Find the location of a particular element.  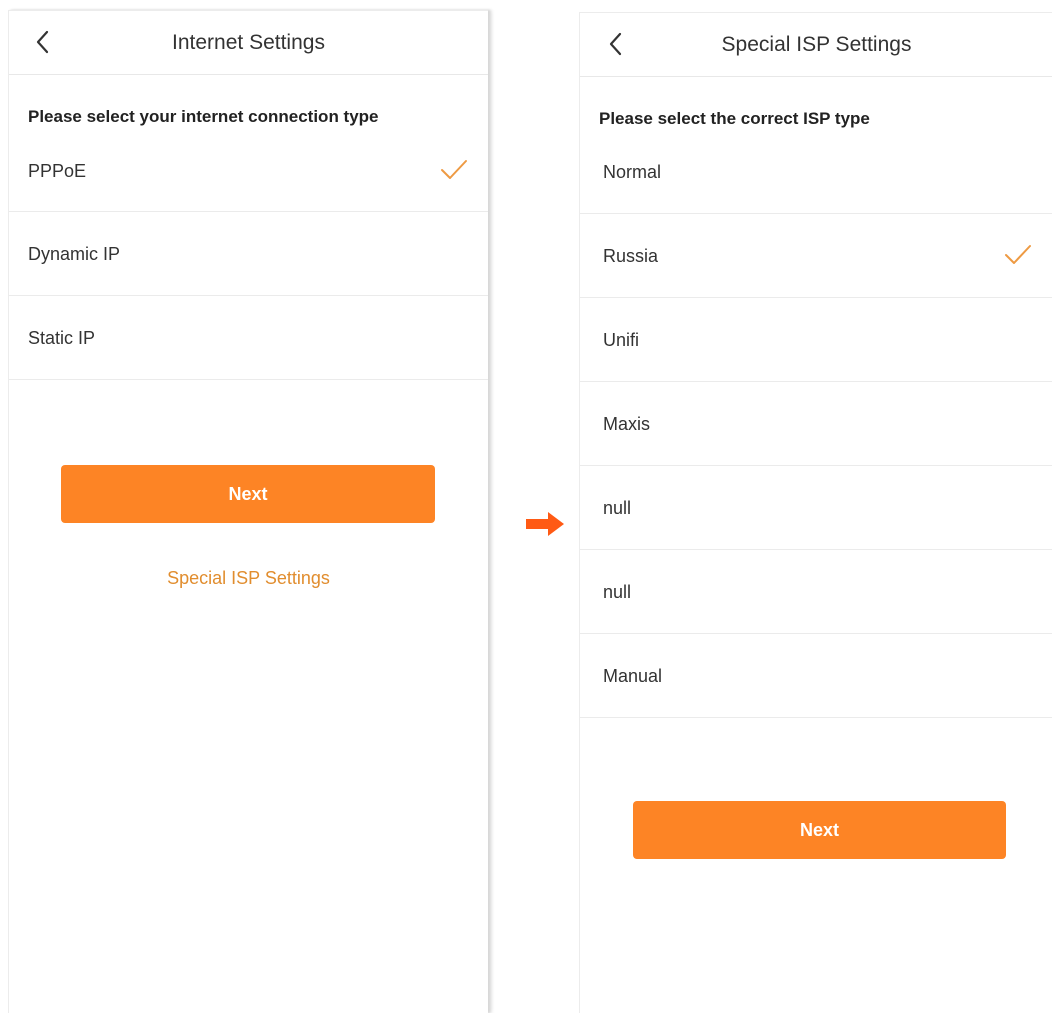

option-null-2: null is located at coordinates (816, 591).